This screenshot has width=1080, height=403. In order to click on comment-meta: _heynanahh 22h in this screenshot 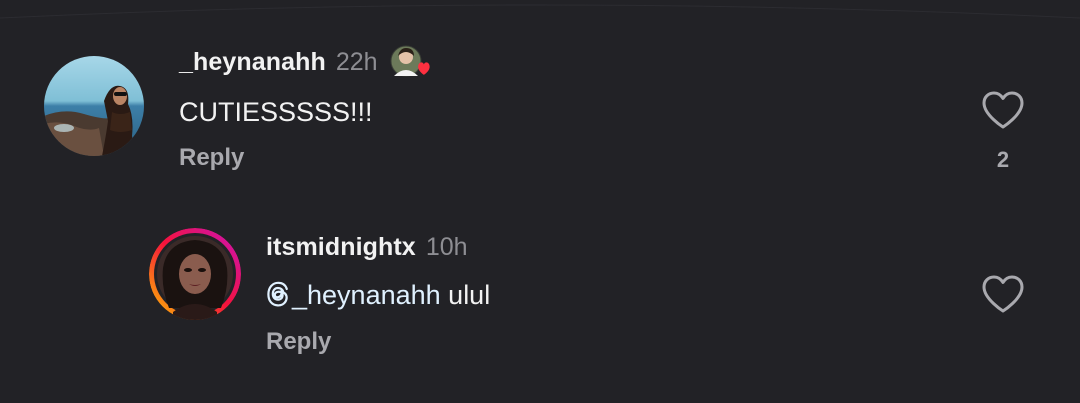, I will do `click(305, 62)`.